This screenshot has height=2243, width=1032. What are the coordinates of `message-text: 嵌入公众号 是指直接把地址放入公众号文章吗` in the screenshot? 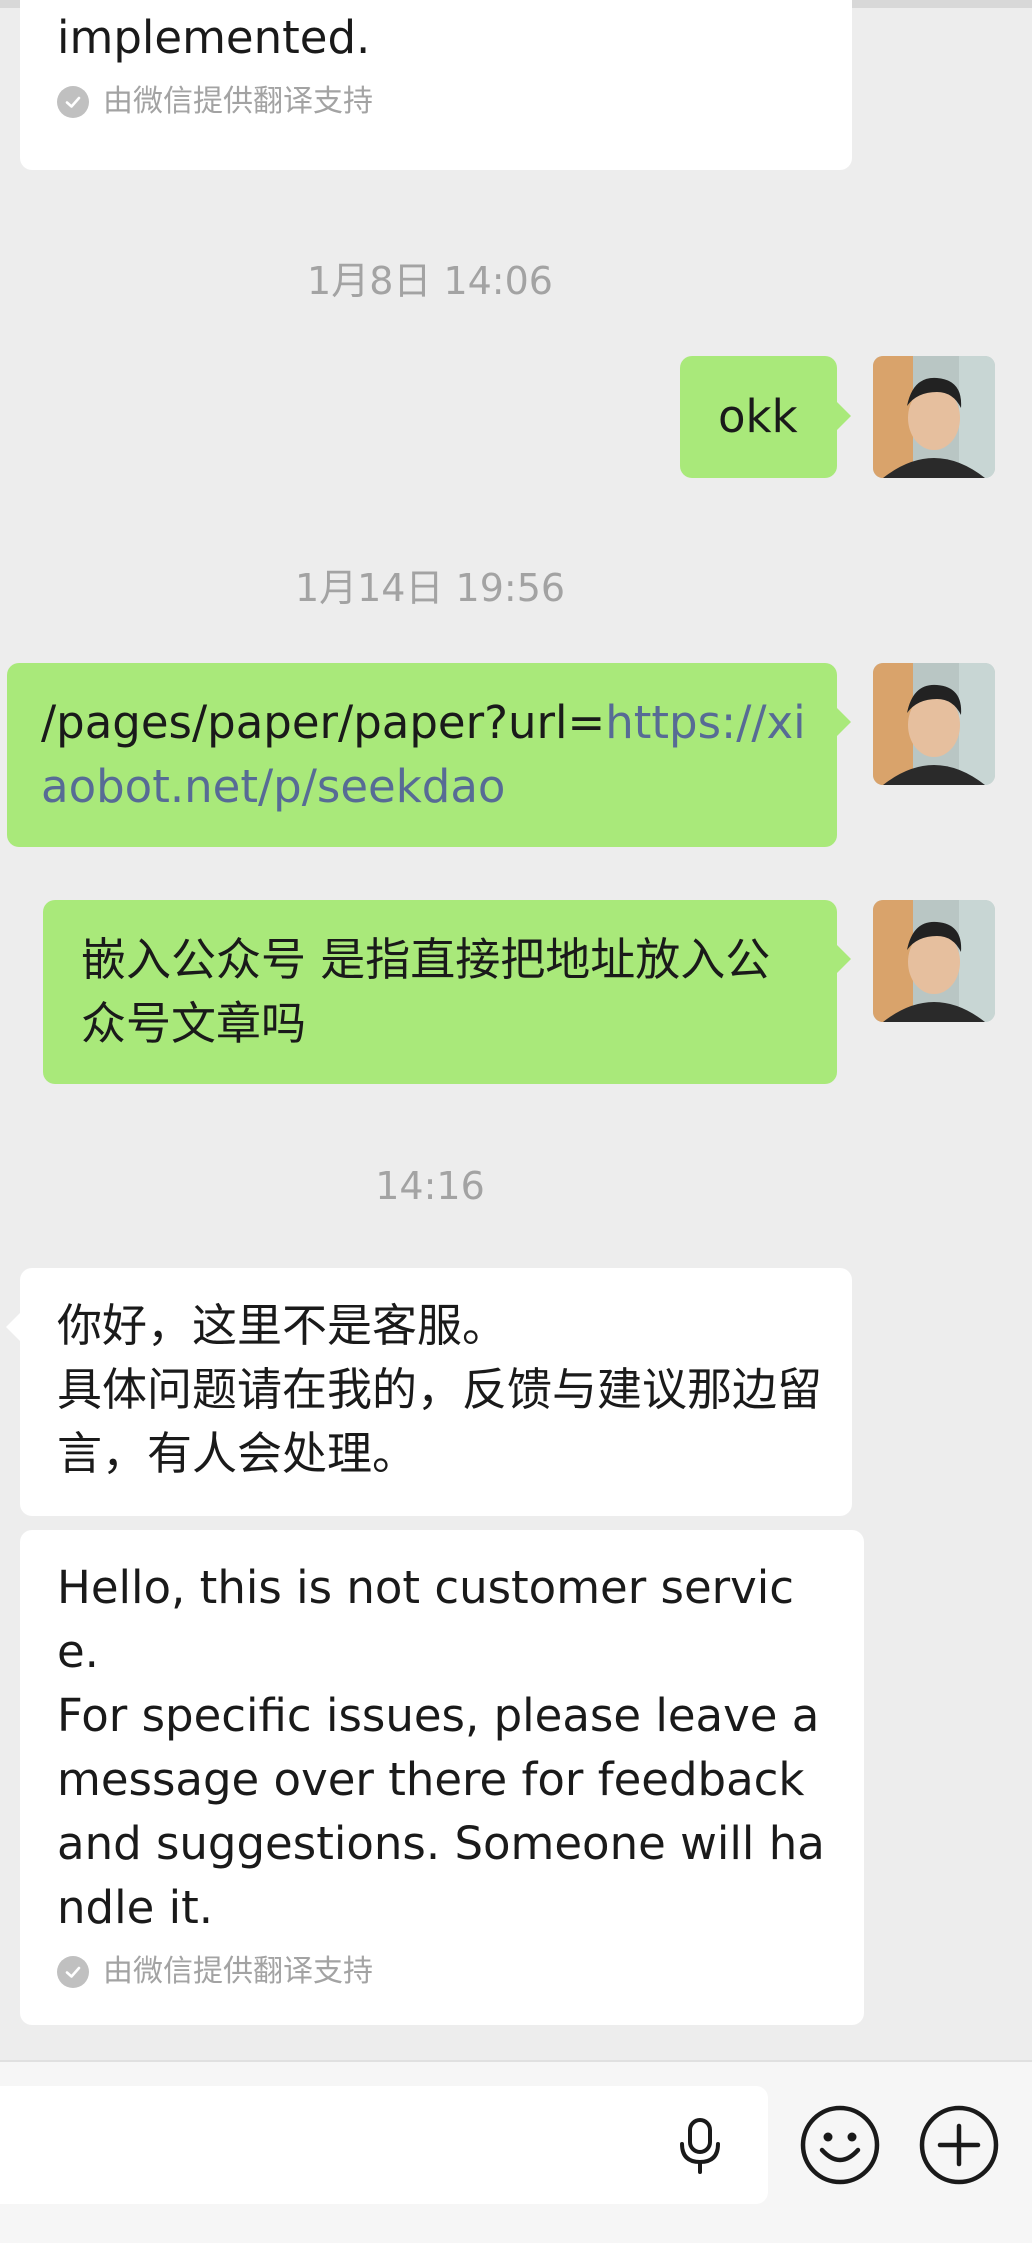 It's located at (426, 991).